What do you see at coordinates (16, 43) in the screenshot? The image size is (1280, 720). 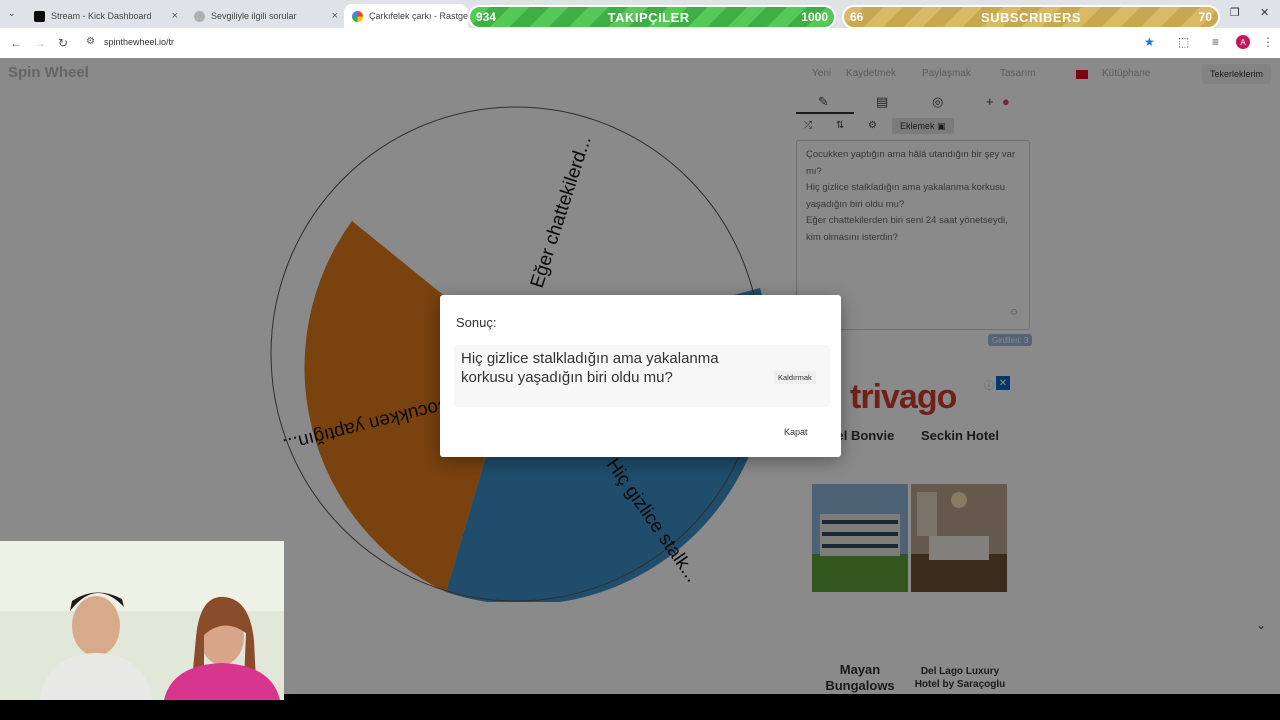 I see `back-arrow-icon: ←` at bounding box center [16, 43].